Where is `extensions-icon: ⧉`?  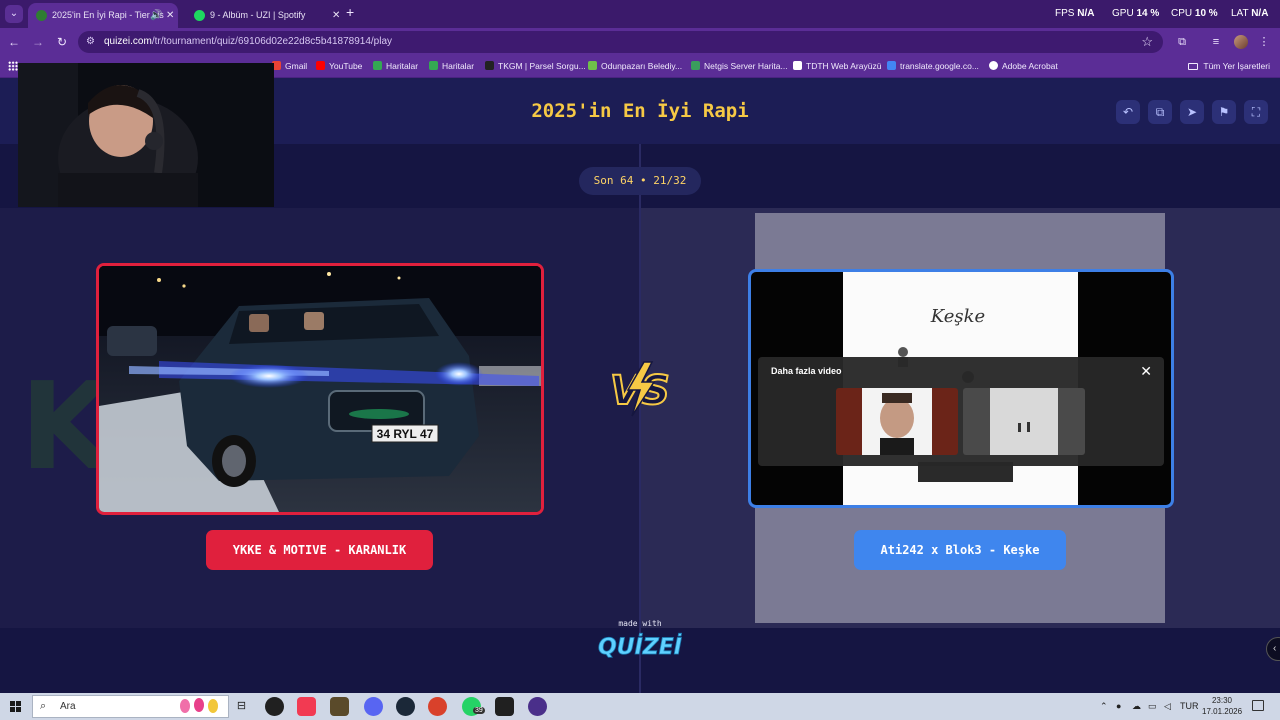 extensions-icon: ⧉ is located at coordinates (1182, 42).